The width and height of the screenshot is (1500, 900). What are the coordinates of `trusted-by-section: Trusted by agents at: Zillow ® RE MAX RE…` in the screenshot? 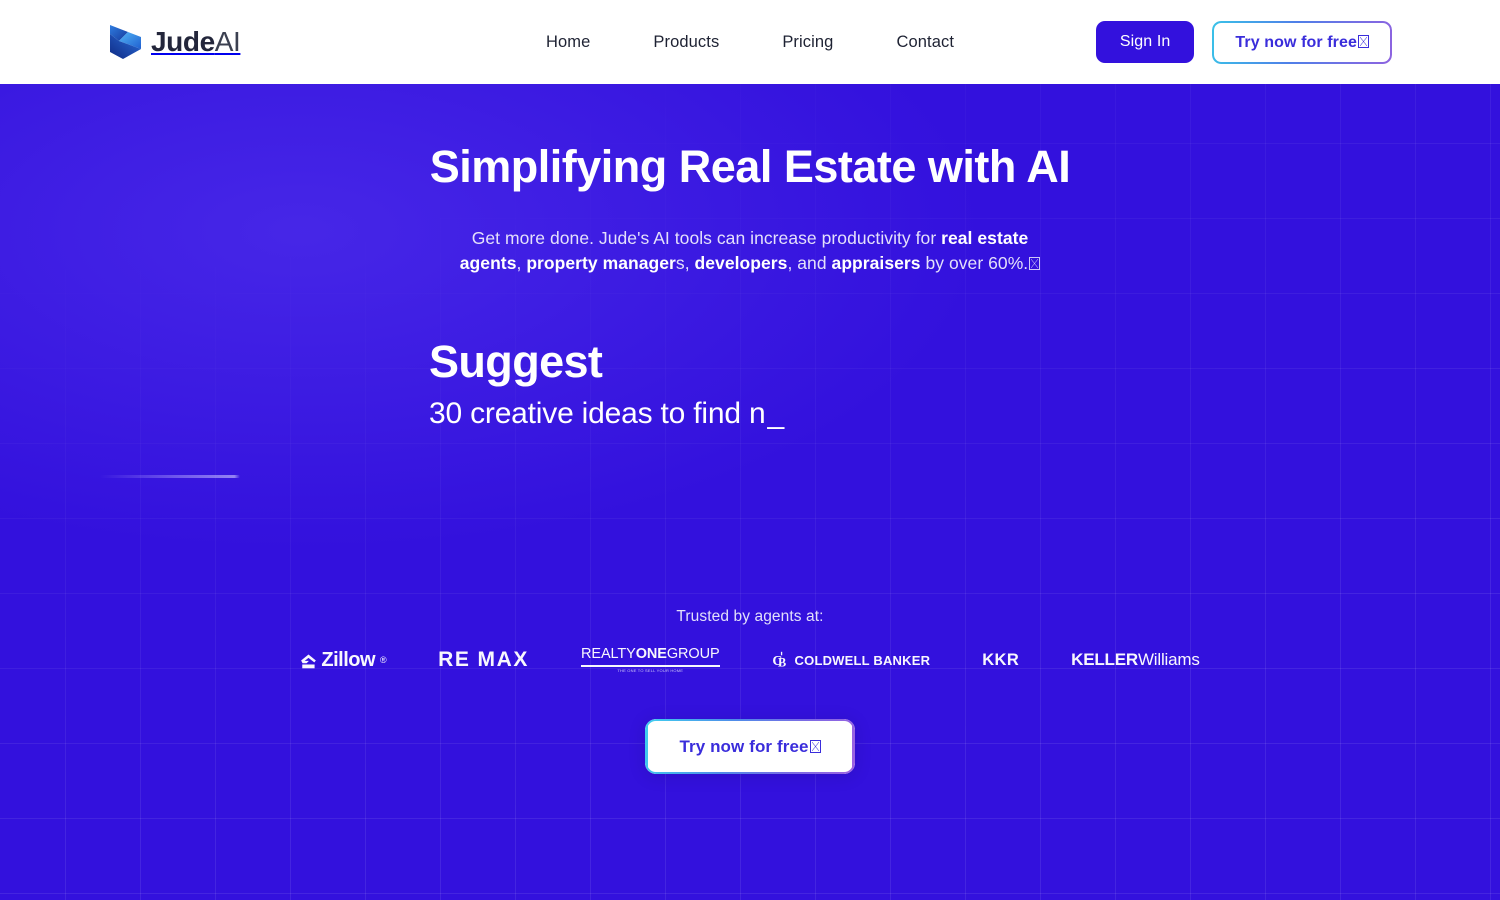 It's located at (750, 641).